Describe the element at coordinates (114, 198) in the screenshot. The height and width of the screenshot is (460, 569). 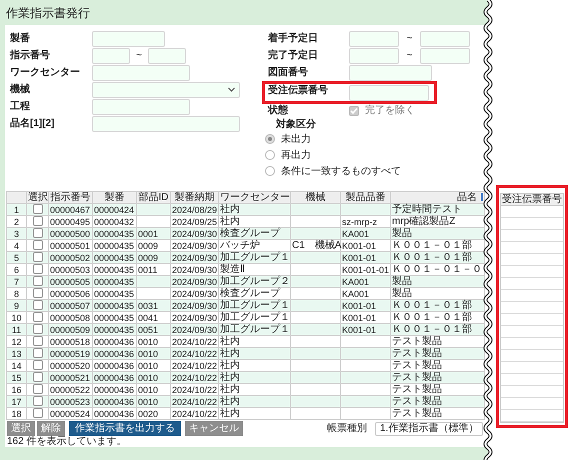
I see `column-header: 製番` at that location.